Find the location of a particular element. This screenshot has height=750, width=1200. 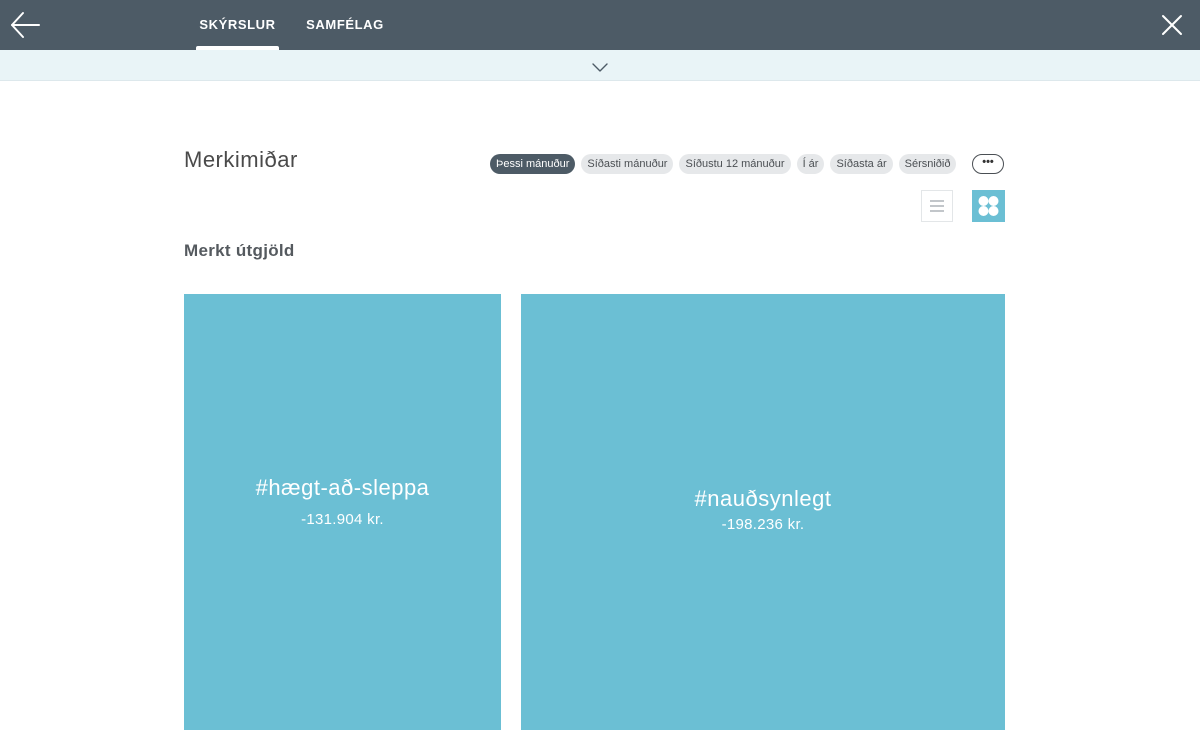

tab-reports-label: SKÝRSLUR is located at coordinates (237, 24).